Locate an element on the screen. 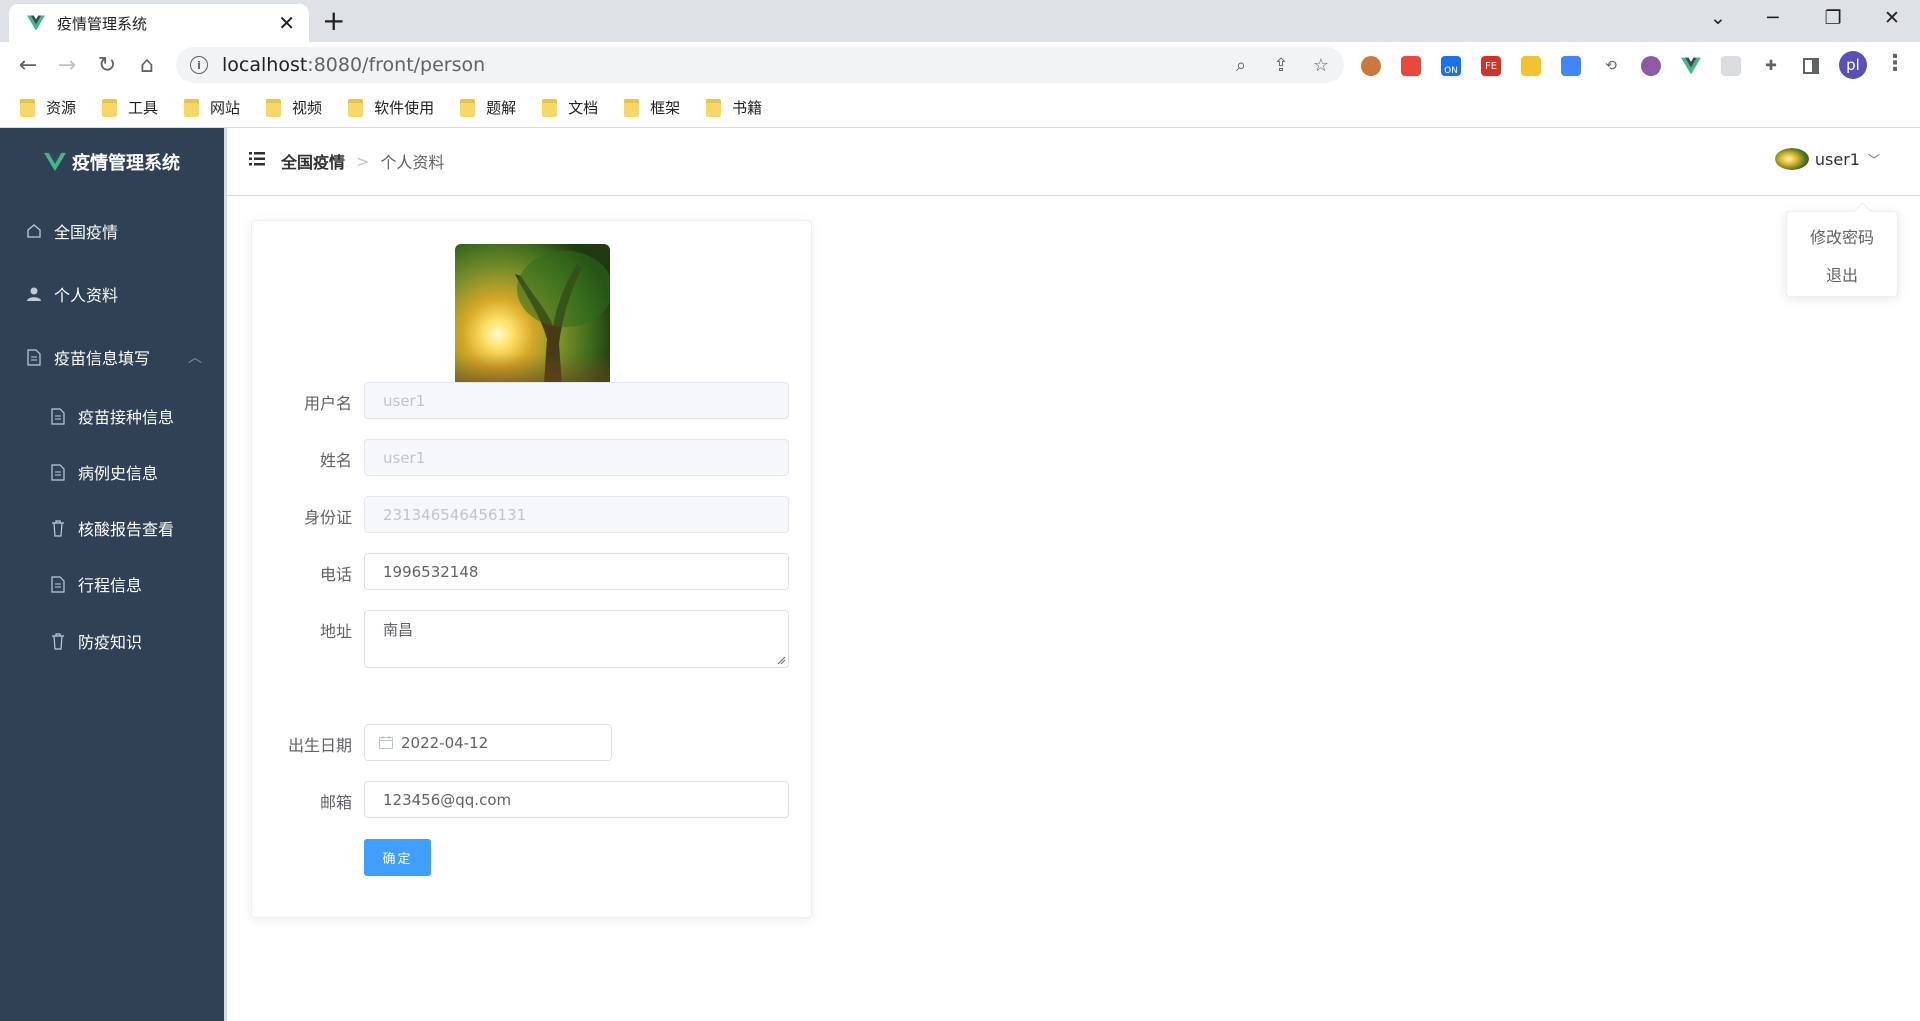 The height and width of the screenshot is (1021, 1920). bookmark-folder: 工具 is located at coordinates (130, 107).